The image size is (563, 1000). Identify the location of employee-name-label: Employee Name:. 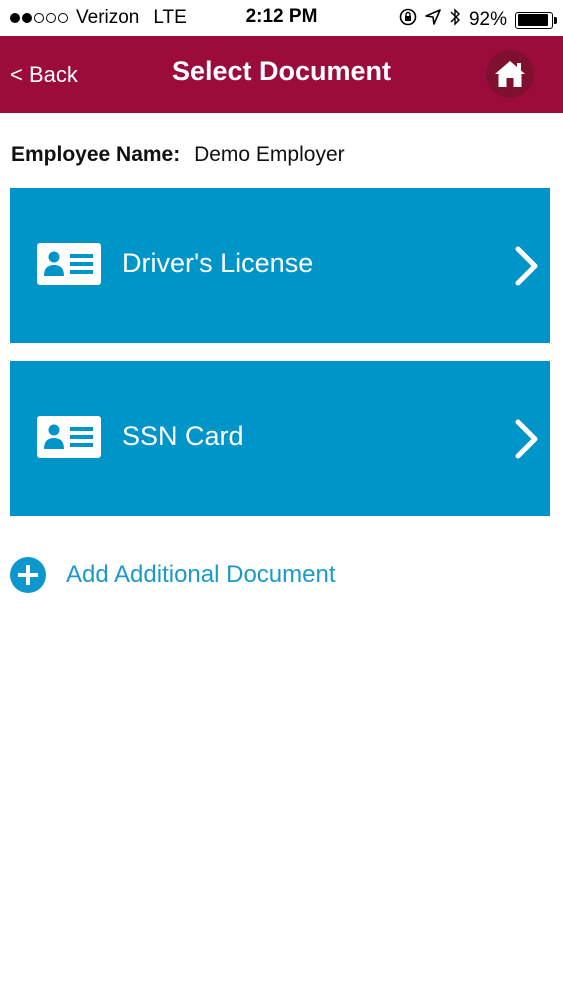
(96, 154).